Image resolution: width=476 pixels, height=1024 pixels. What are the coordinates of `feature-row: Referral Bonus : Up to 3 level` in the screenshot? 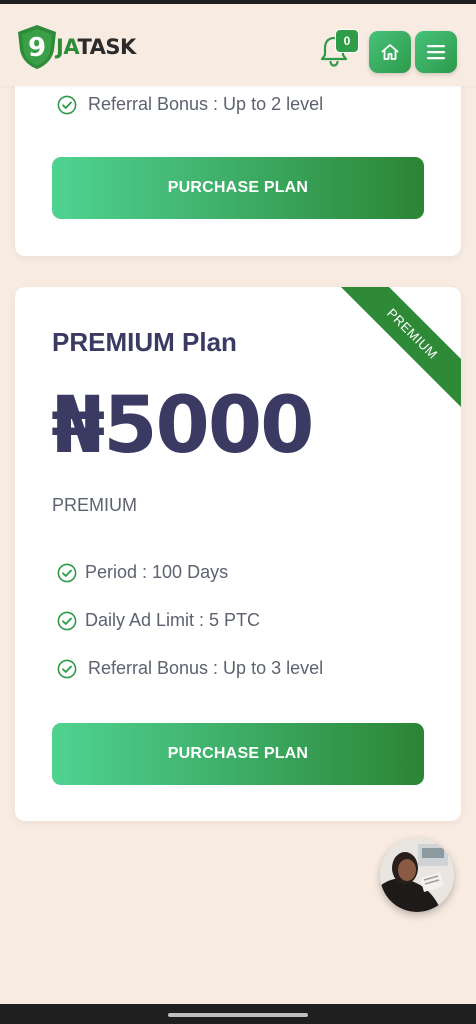 It's located at (190, 668).